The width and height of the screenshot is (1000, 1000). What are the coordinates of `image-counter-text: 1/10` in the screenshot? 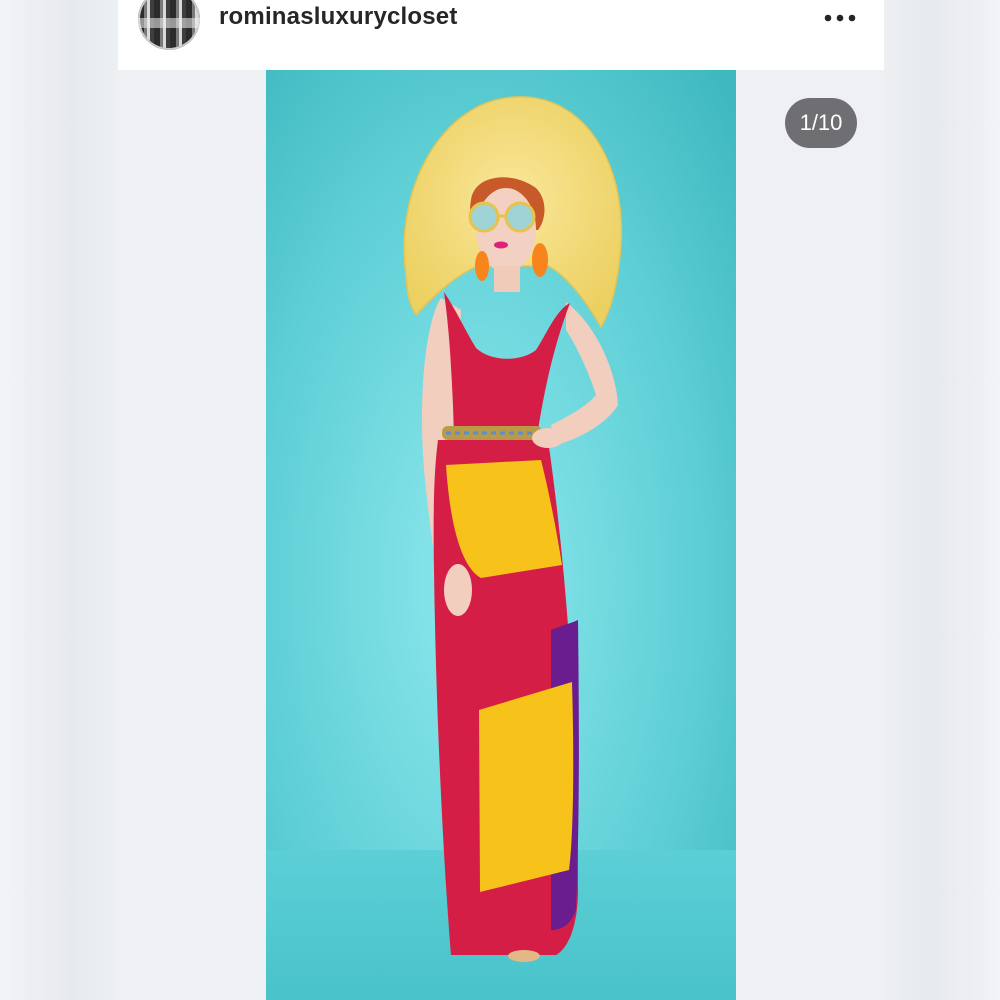 It's located at (821, 122).